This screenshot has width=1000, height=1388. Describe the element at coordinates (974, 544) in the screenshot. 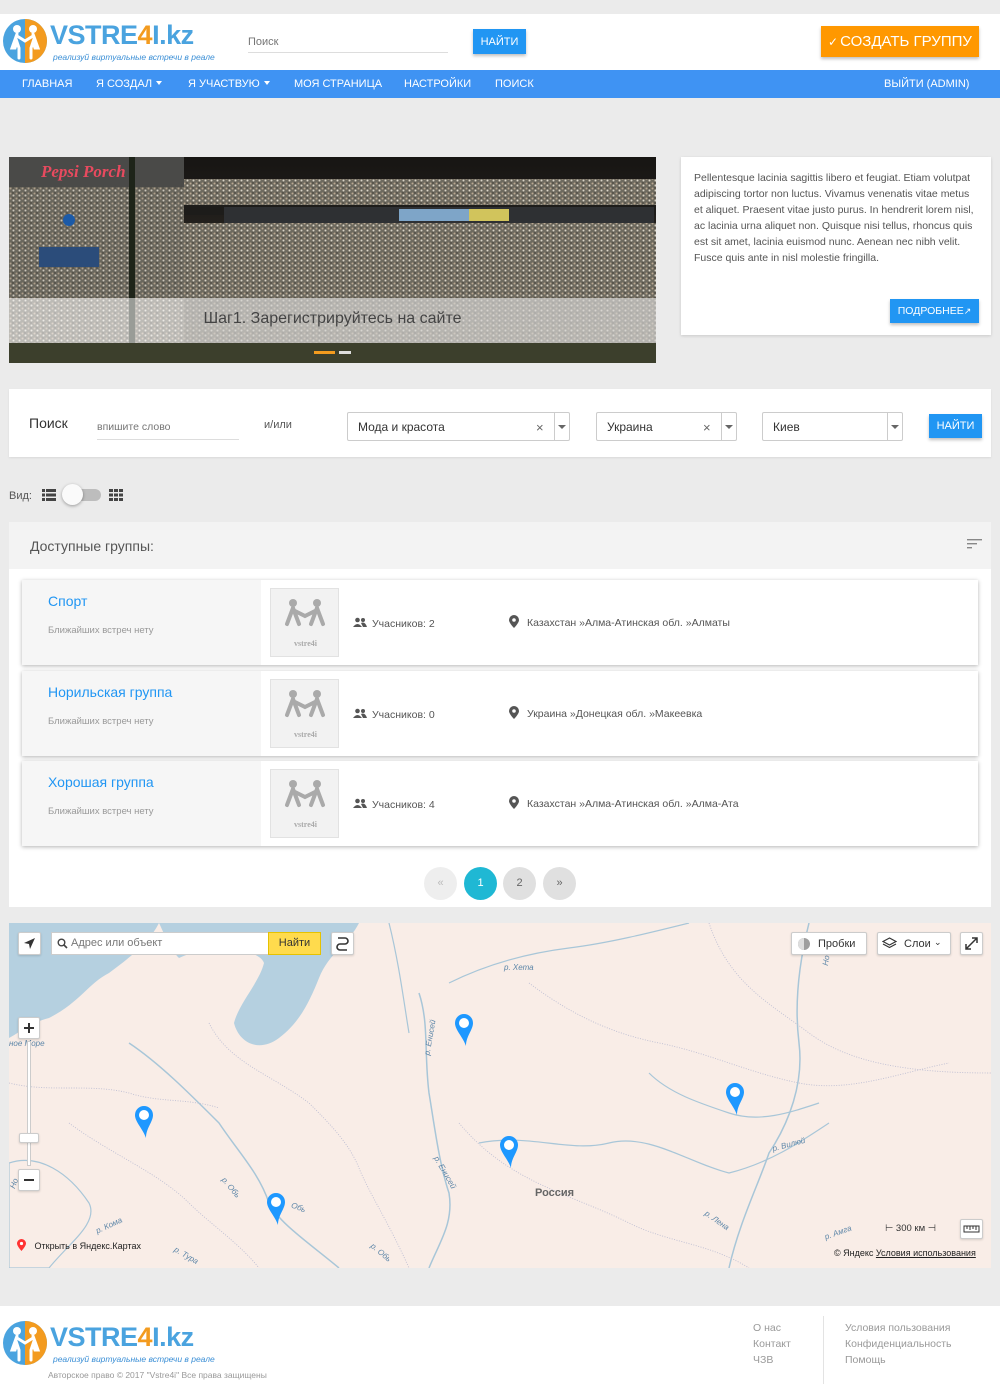

I see `sort-icon` at that location.